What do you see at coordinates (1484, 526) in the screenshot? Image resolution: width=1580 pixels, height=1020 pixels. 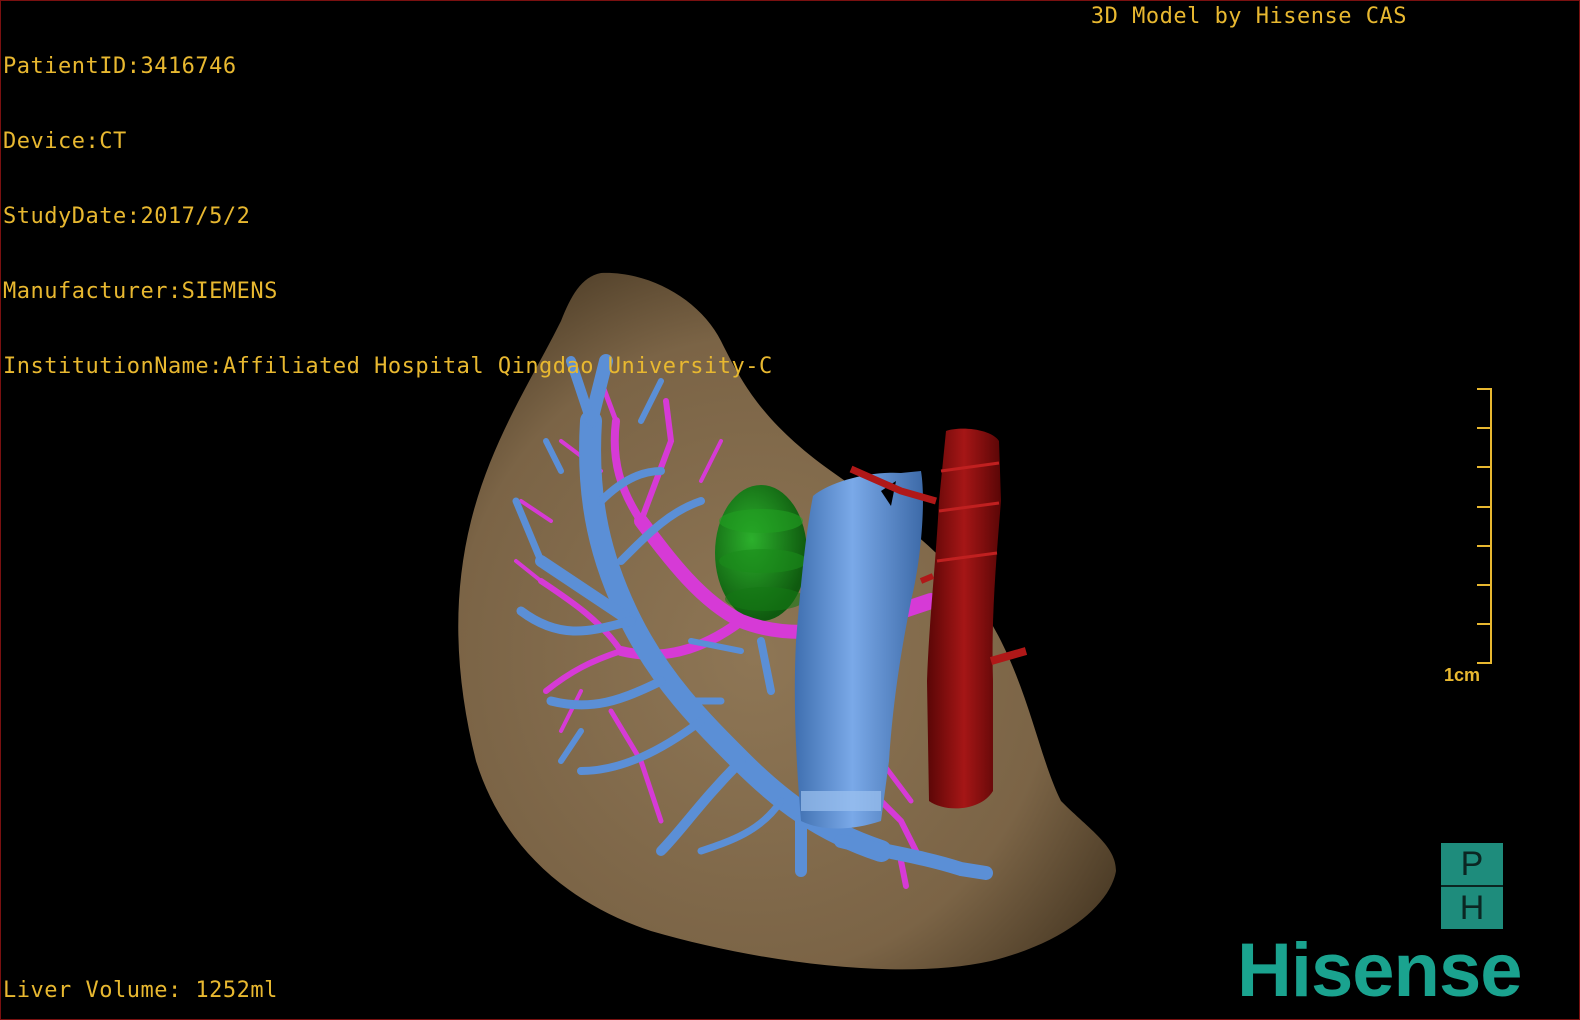 I see `scale-bar` at bounding box center [1484, 526].